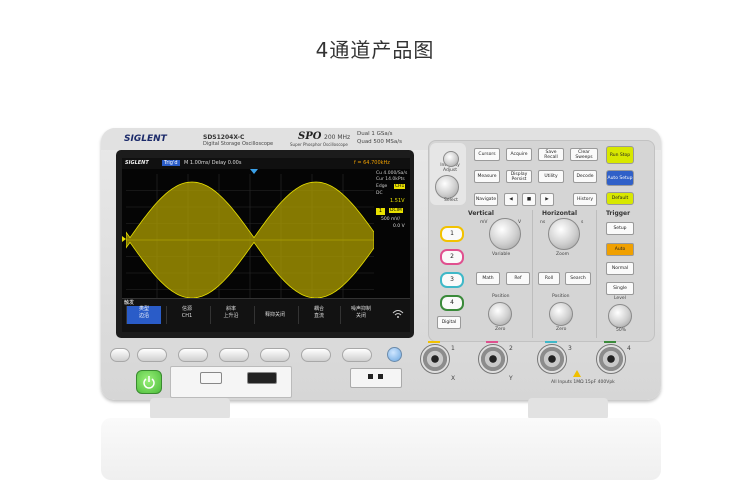  I want to click on menu-item-source: 信源 CH1, so click(186, 315).